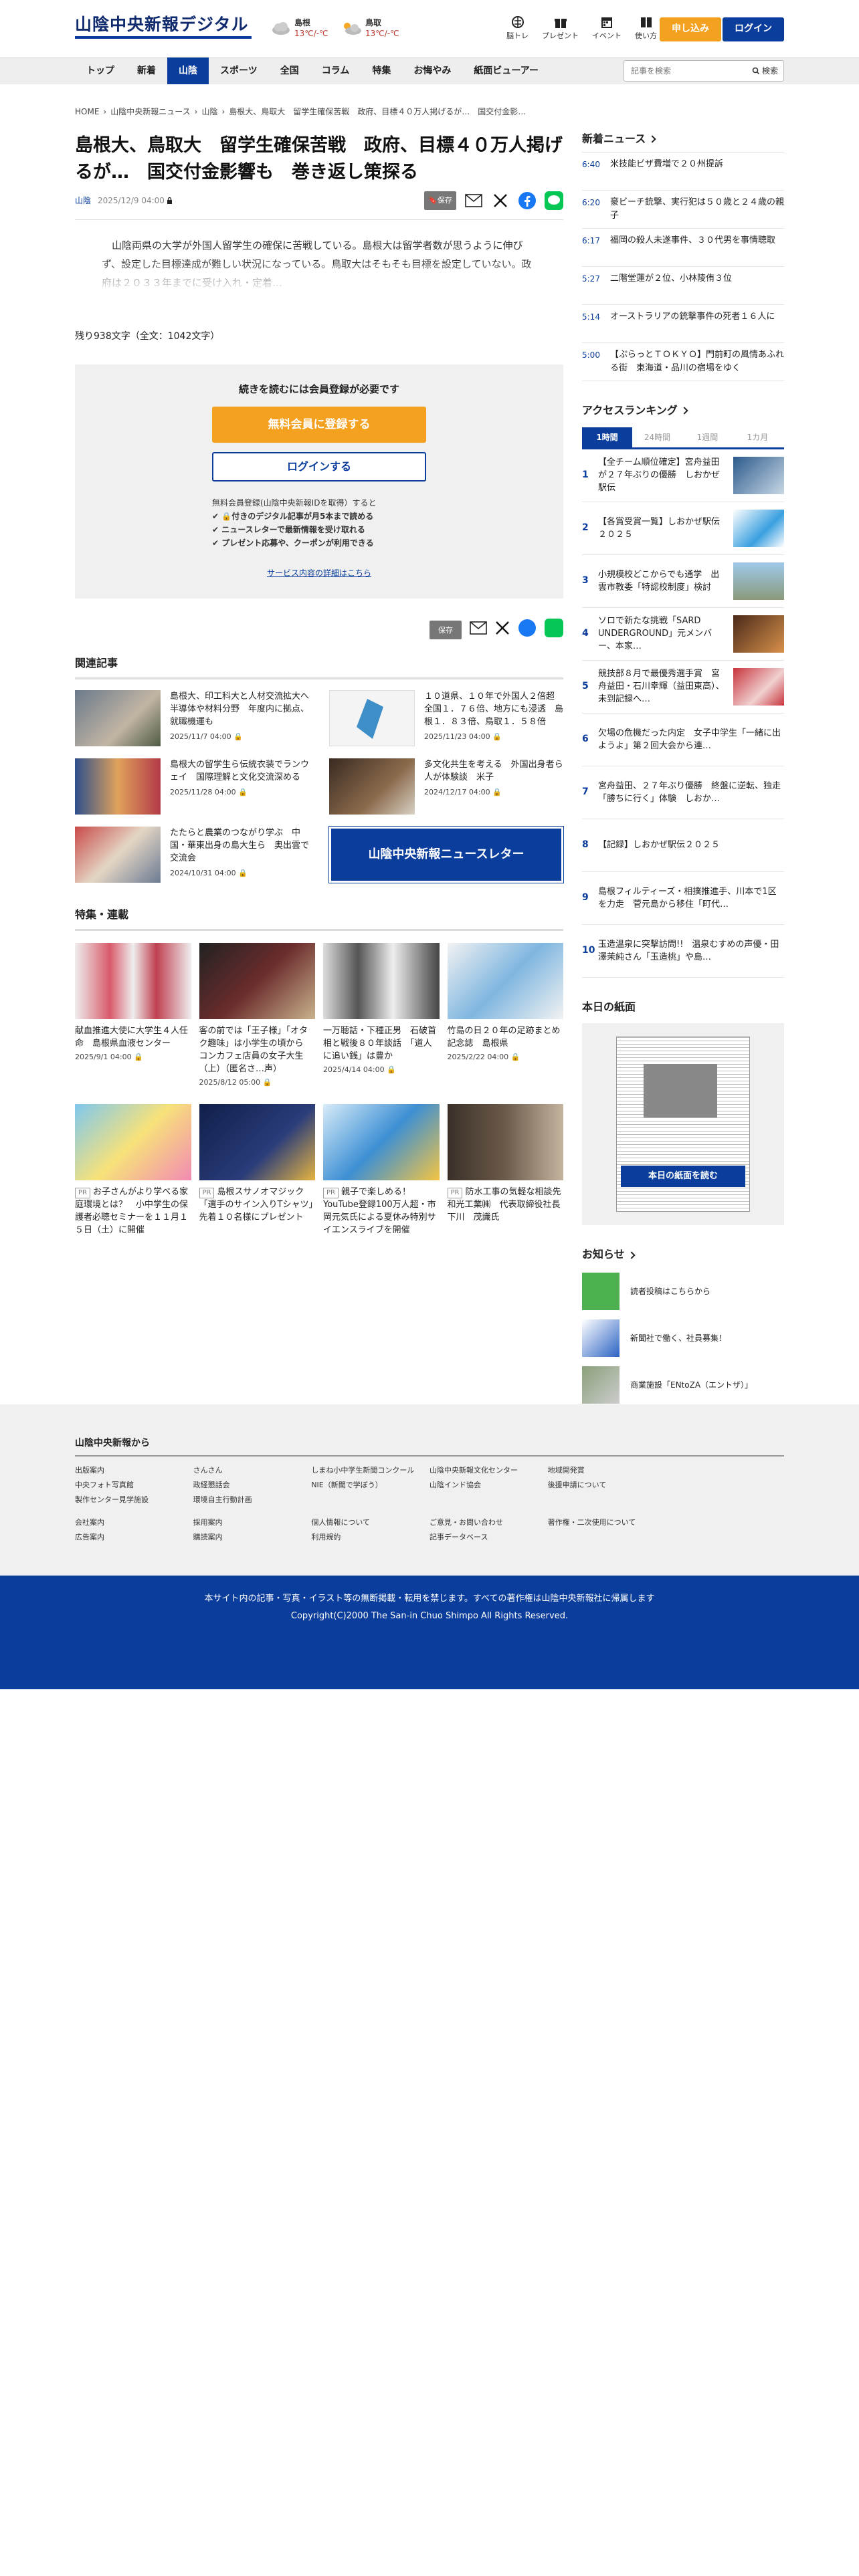  Describe the element at coordinates (683, 286) in the screenshot. I see `news-item: 5:27 二階堂蓮が２位、小林陵侑３位` at that location.